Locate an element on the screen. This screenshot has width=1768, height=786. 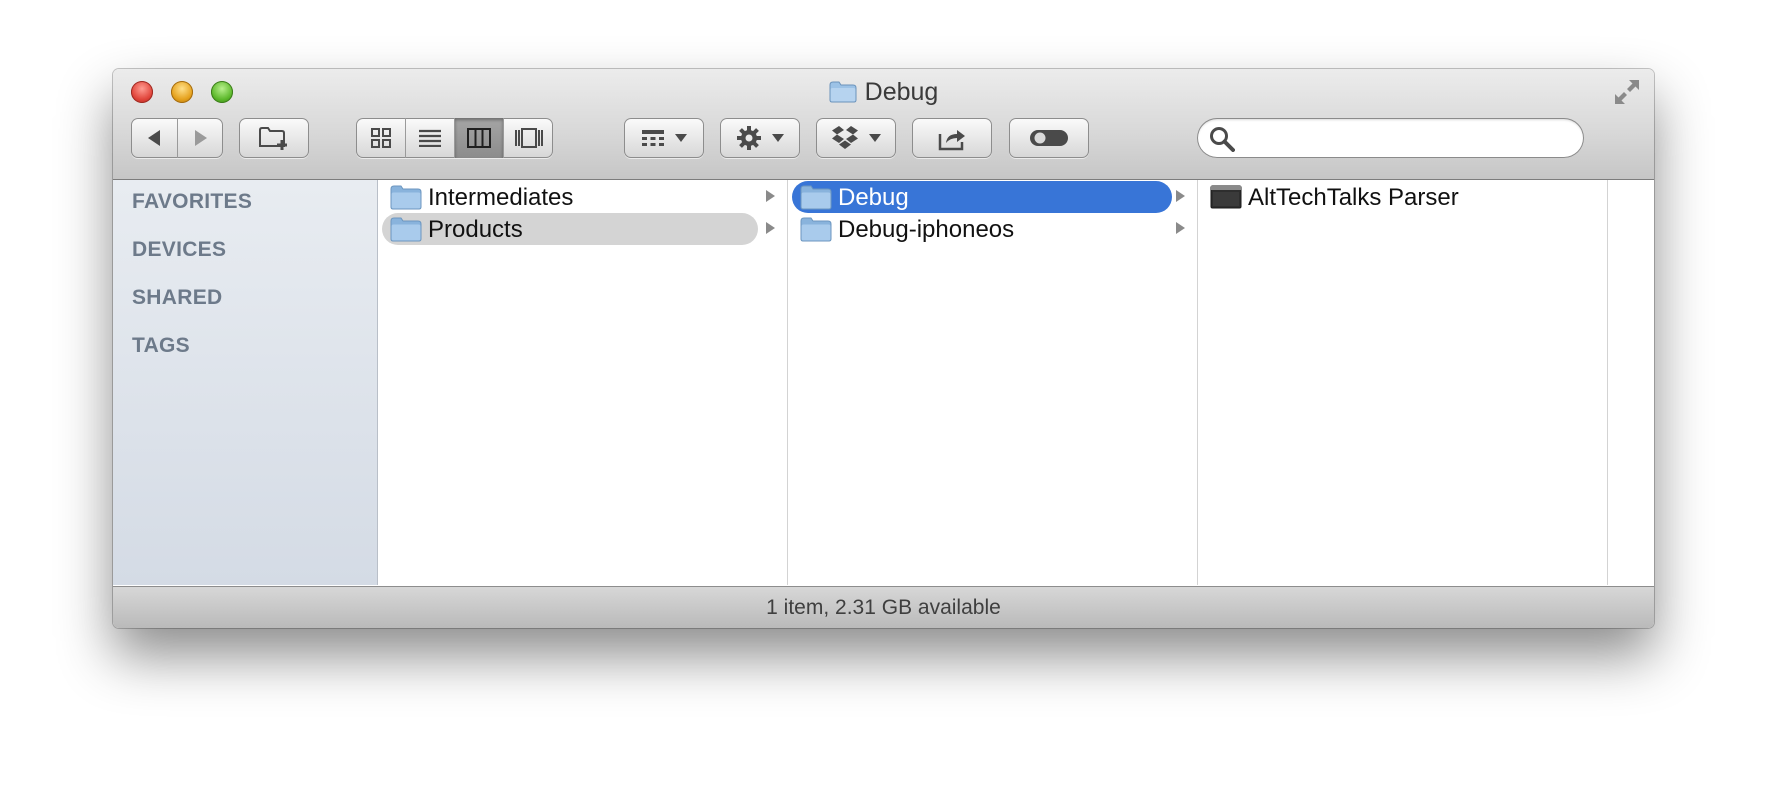
share-icon is located at coordinates (951, 140).